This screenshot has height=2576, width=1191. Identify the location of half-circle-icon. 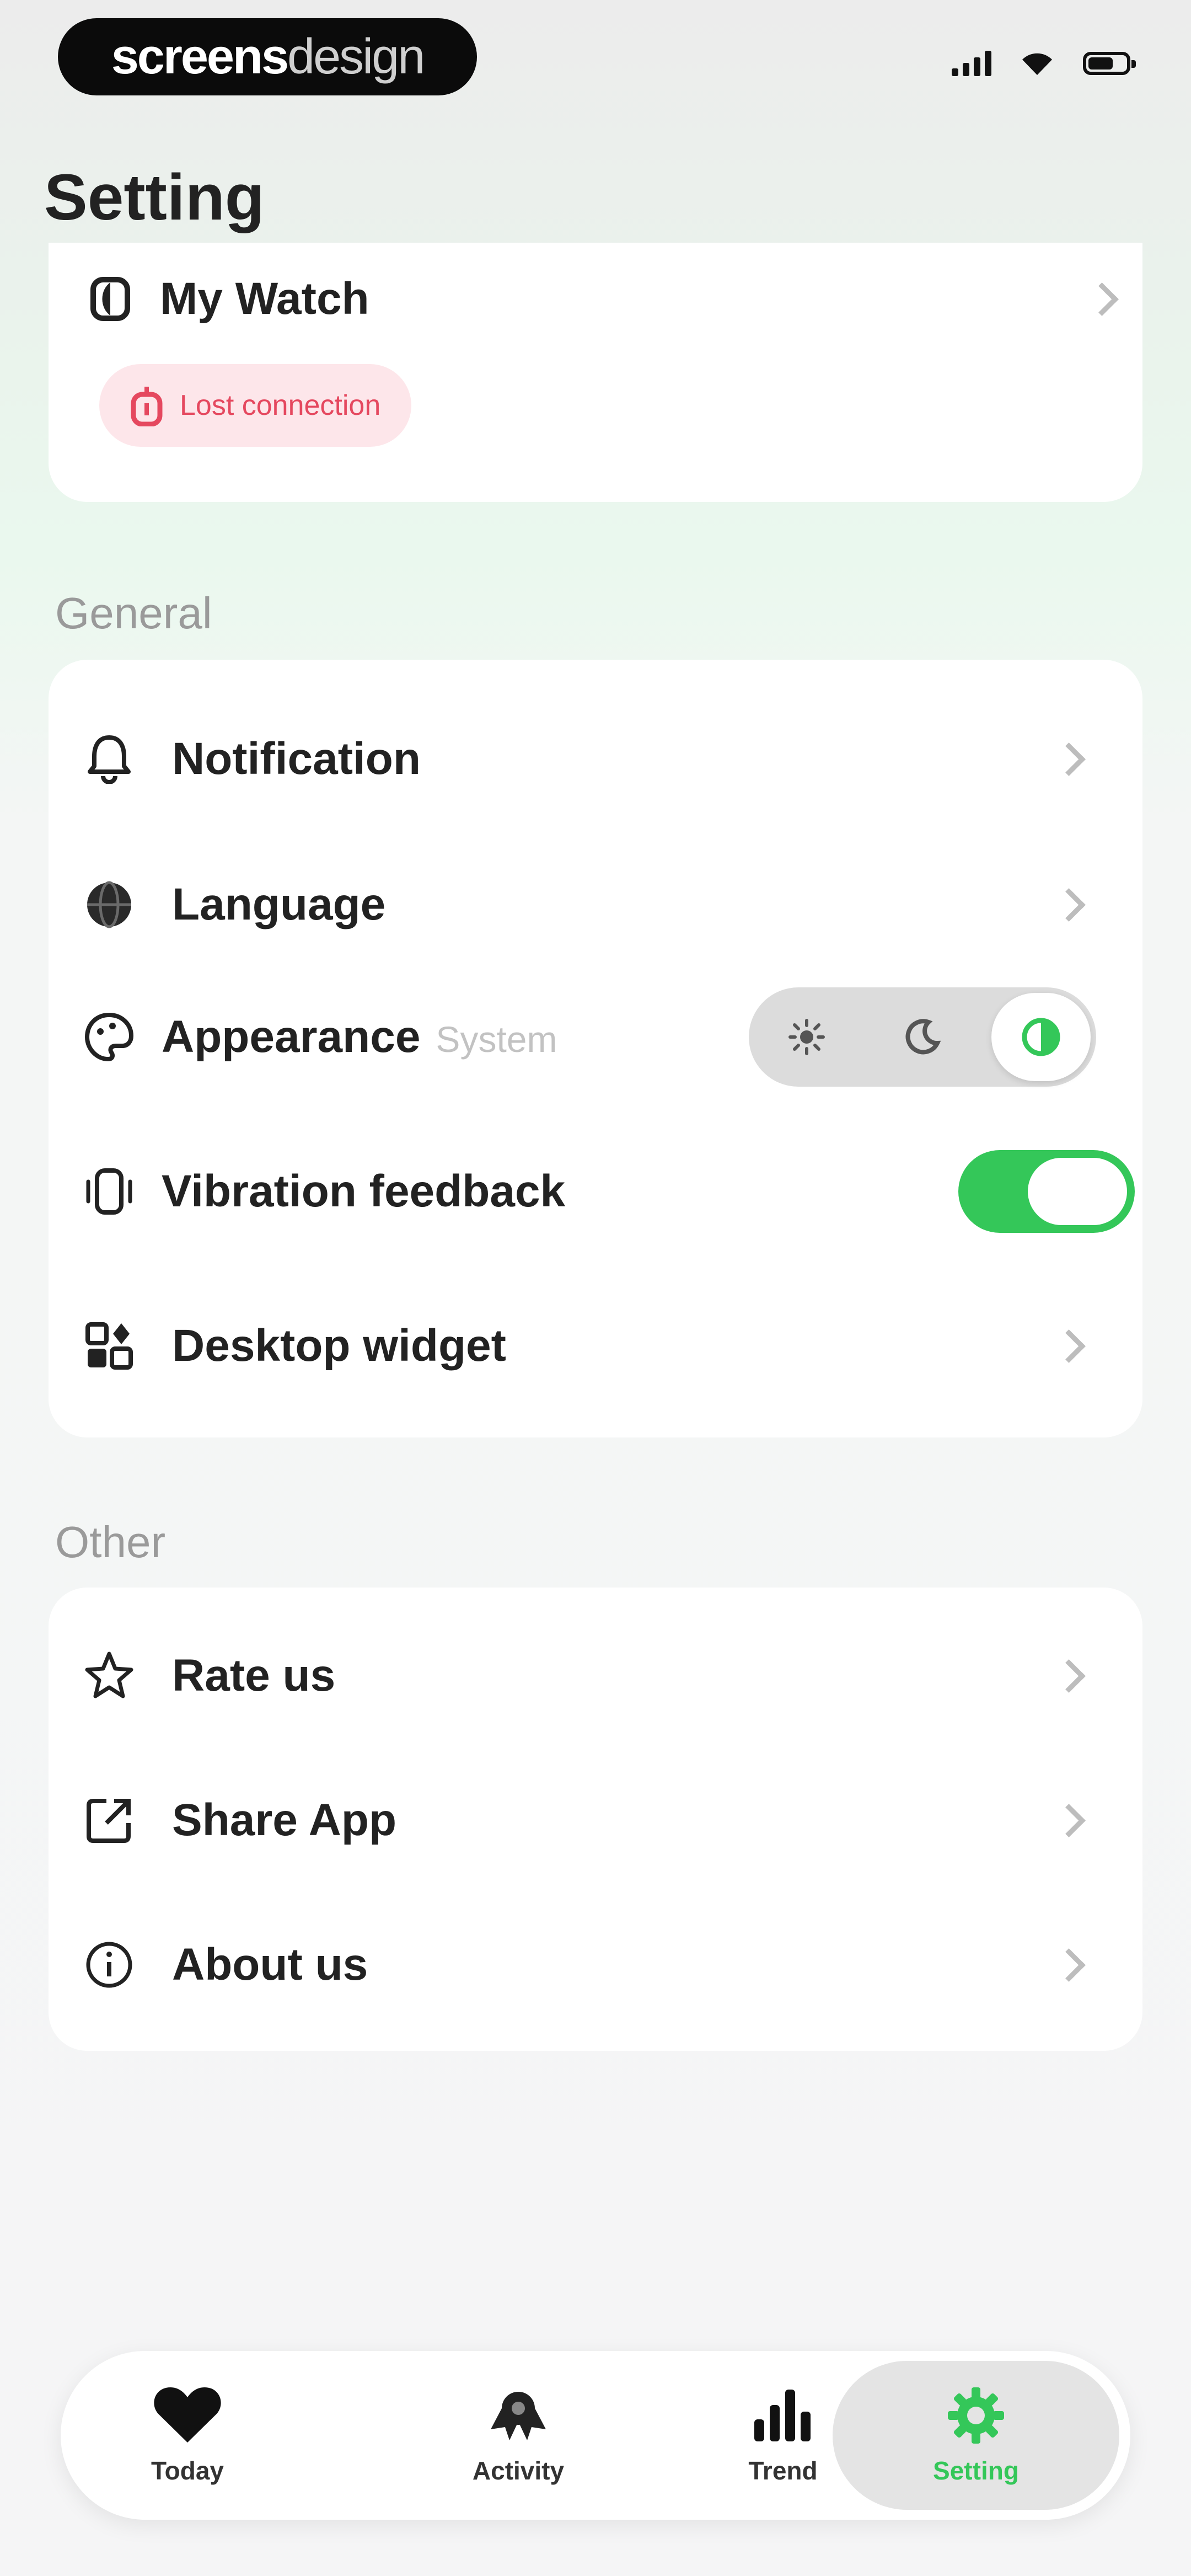
(1041, 1037).